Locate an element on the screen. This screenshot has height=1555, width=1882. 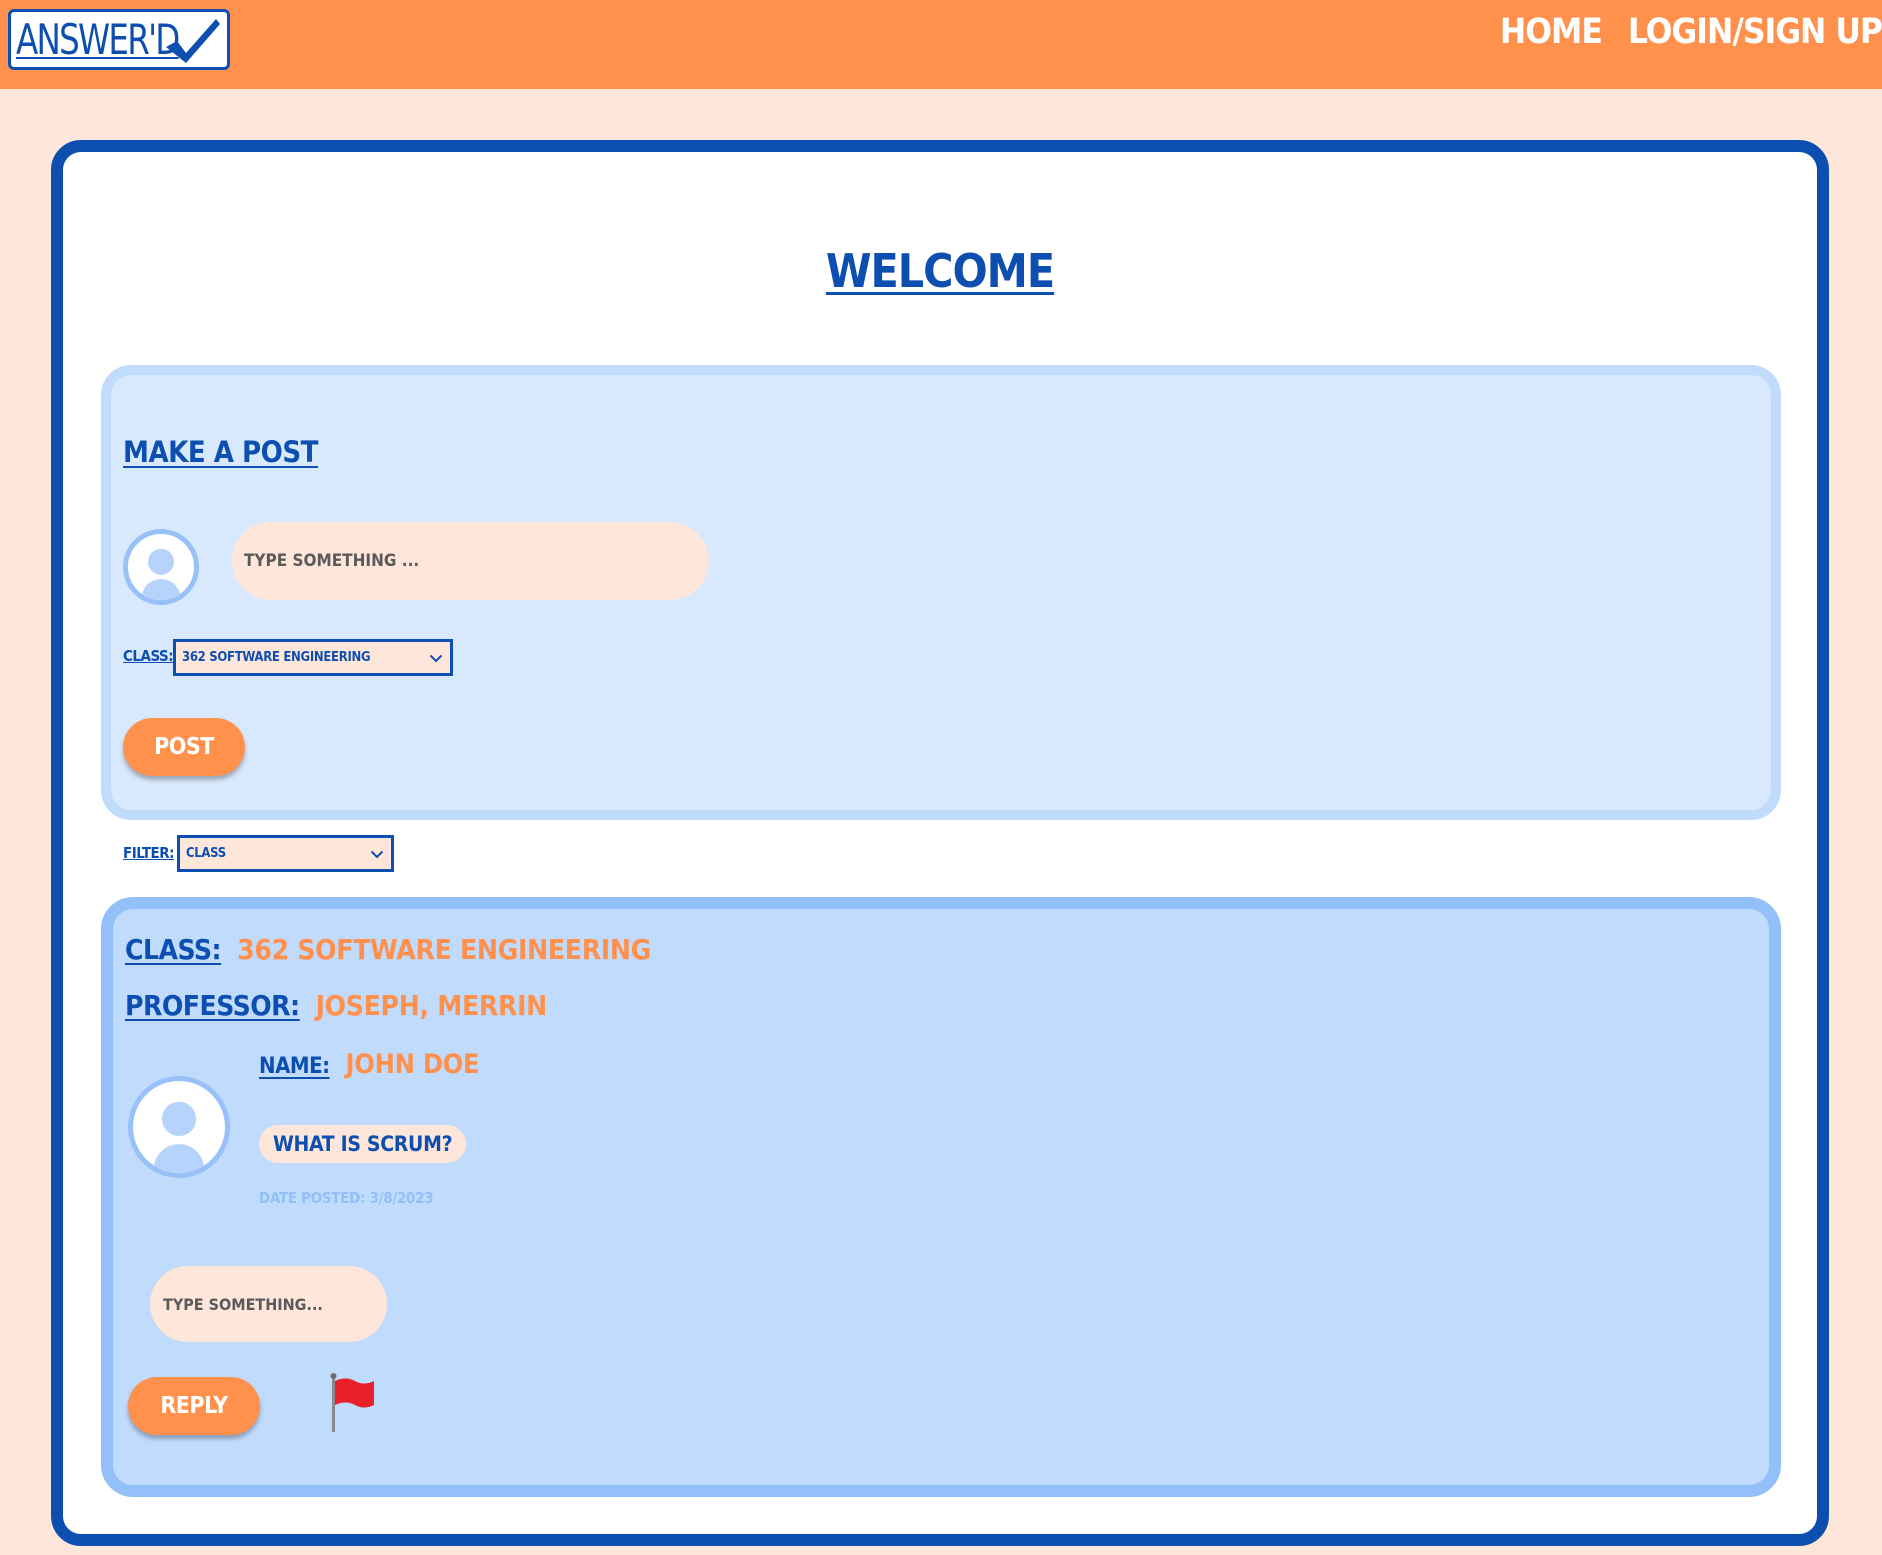
date-posted: DATE POSTED: 3/8/2023 is located at coordinates (346, 1198).